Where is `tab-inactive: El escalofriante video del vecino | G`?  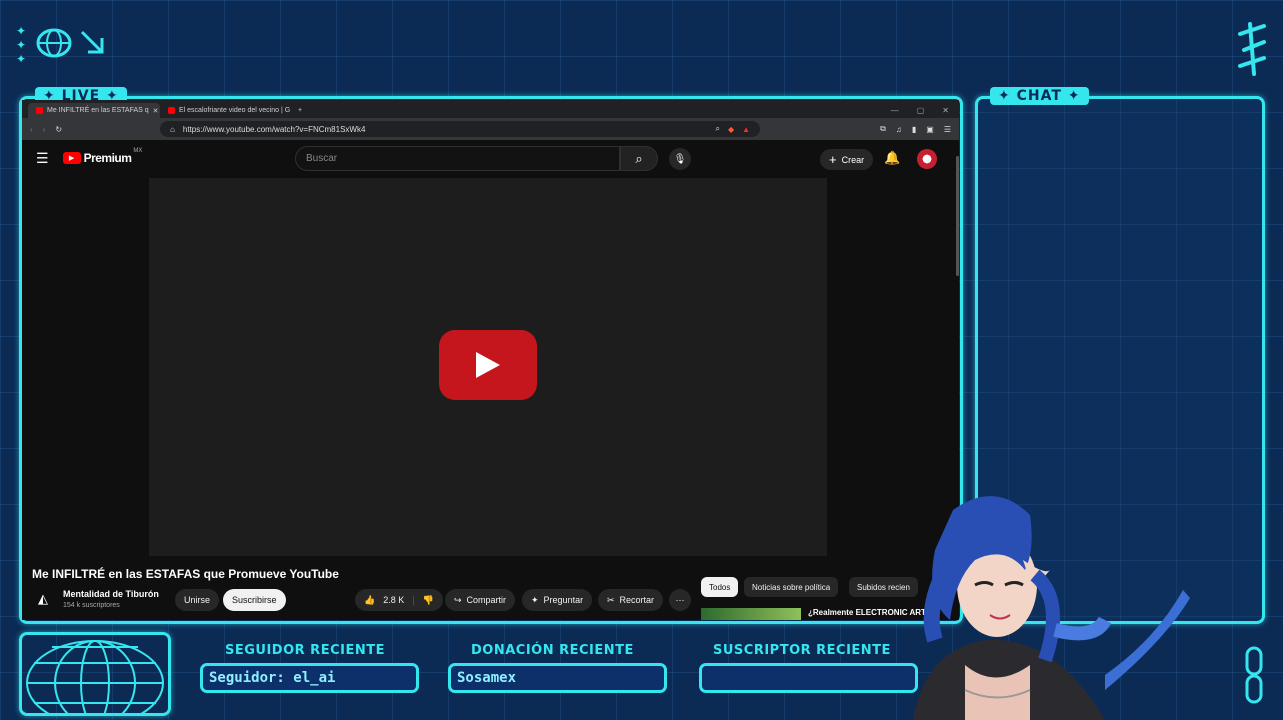
tab-inactive: El escalofriante video del vecino | G is located at coordinates (226, 110).